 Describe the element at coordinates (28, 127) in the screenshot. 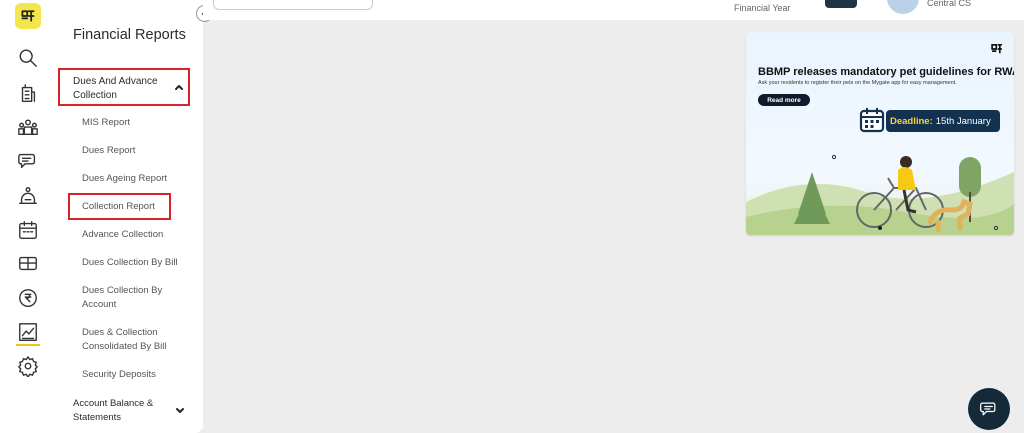

I see `residents-icon` at that location.